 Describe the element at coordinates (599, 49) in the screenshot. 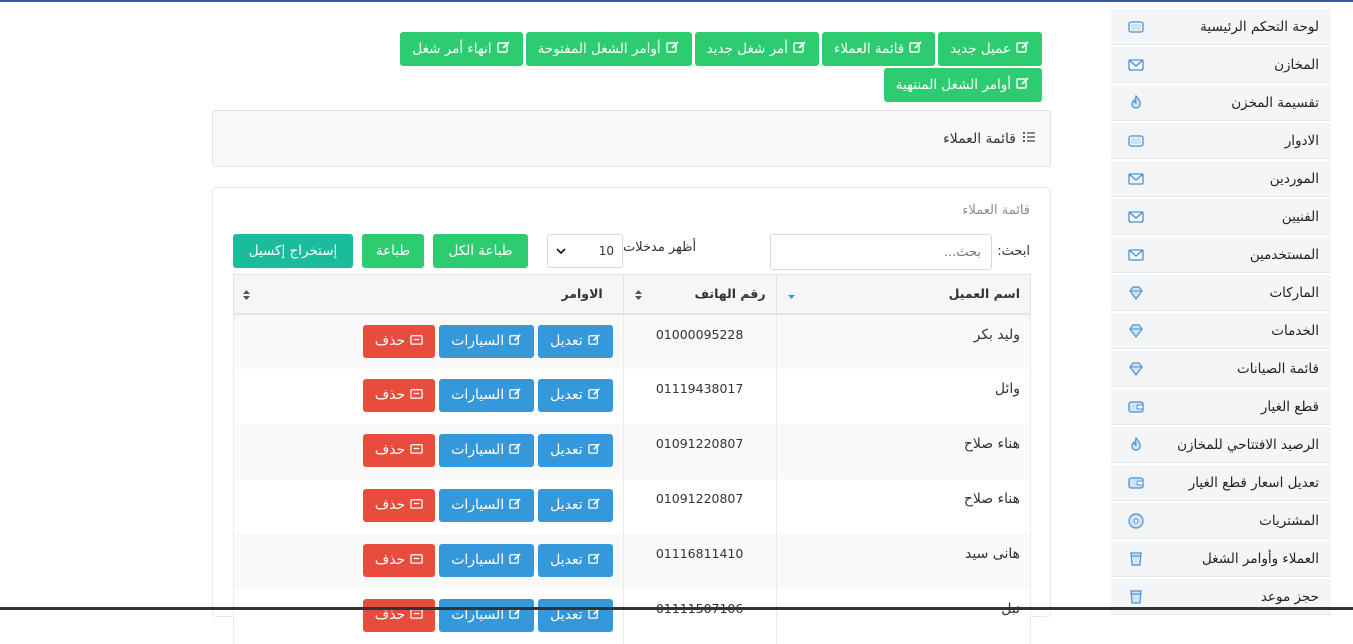

I see `top-button-label: أوامر الشغل المفتوحة` at that location.